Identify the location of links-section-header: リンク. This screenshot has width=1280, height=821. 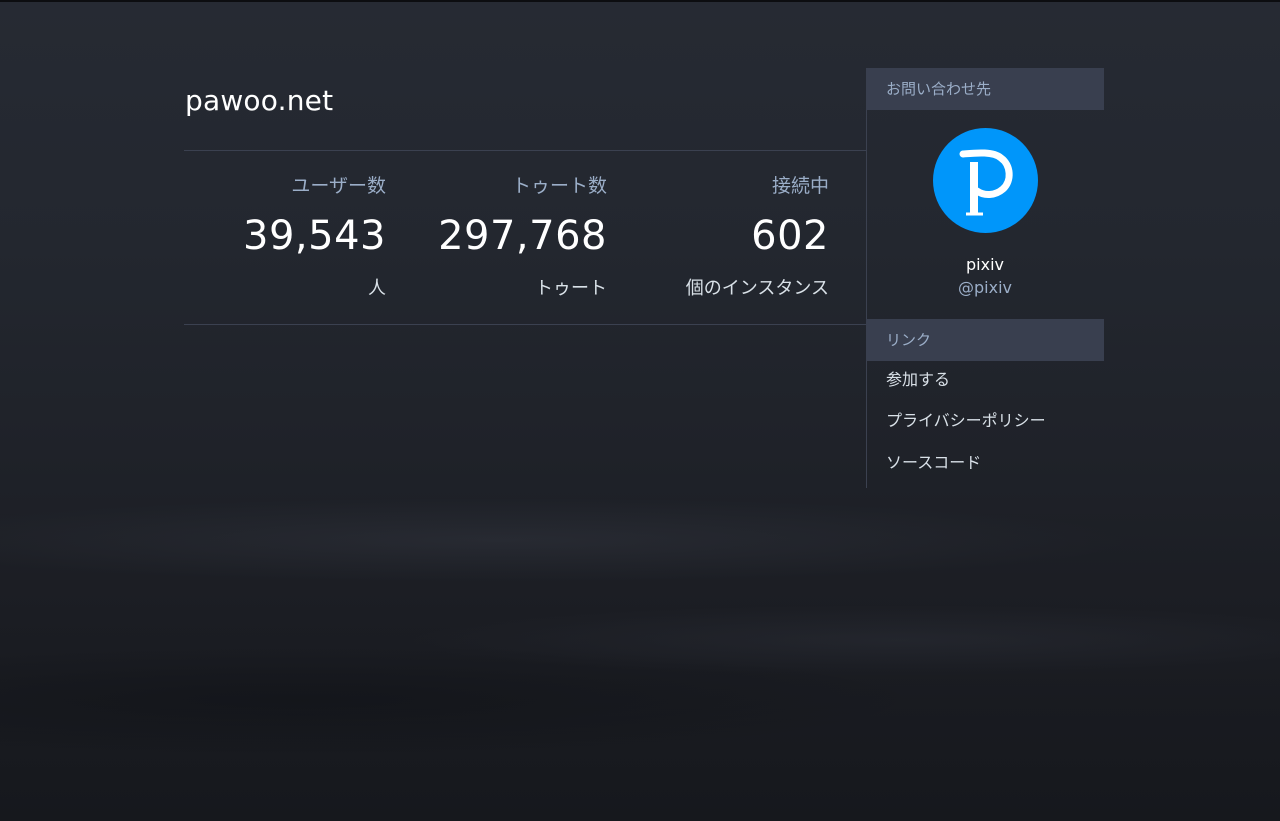
(985, 340).